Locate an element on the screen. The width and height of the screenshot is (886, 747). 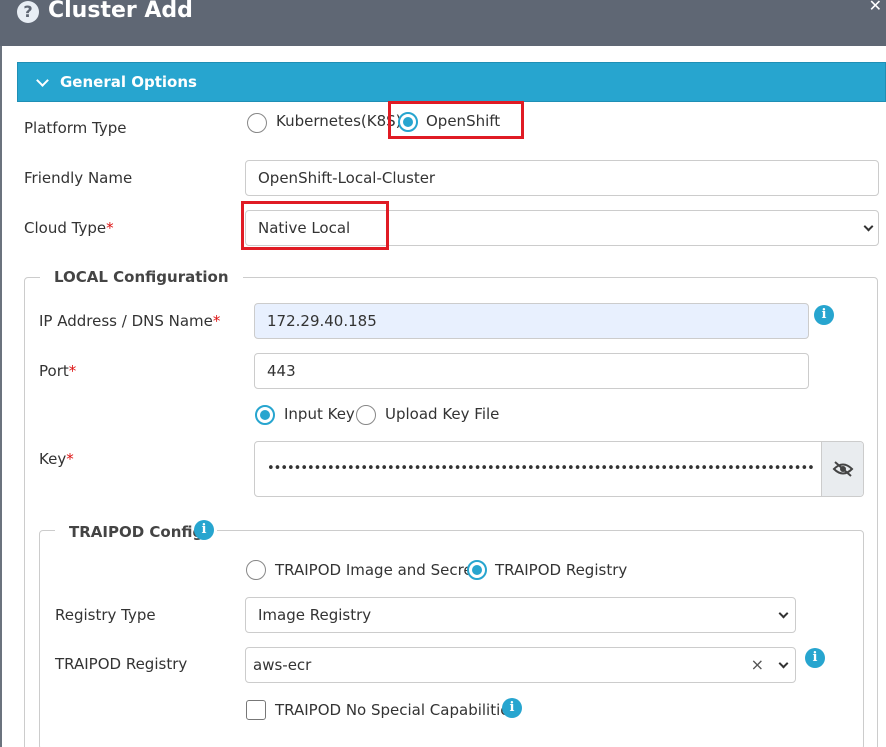
dialog-titlebar: ? Cluster Add ✕ is located at coordinates (443, 23).